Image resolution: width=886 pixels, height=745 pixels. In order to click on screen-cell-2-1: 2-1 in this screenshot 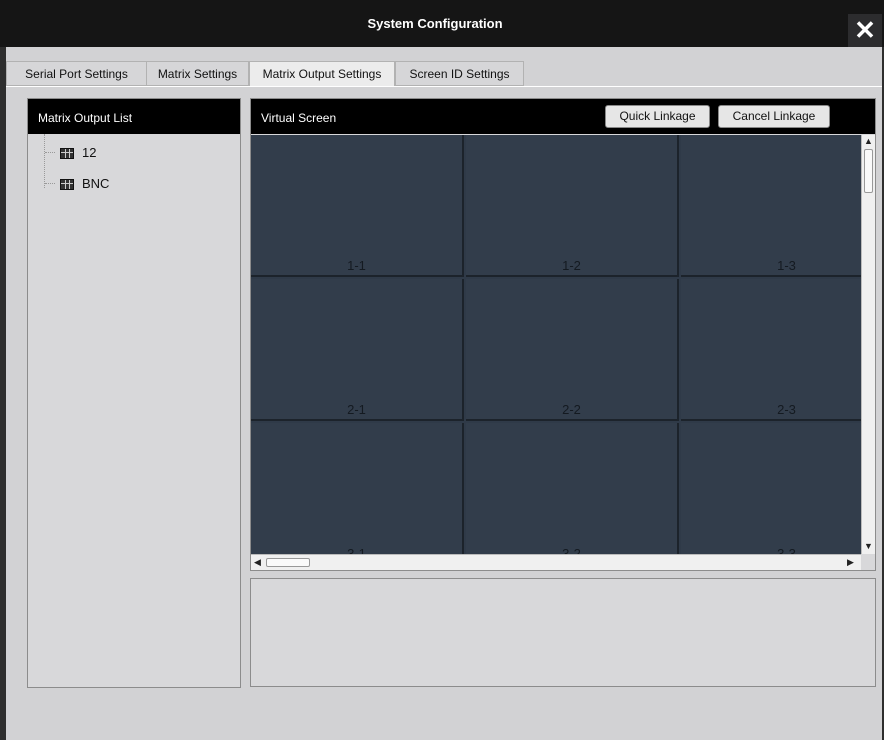, I will do `click(357, 350)`.